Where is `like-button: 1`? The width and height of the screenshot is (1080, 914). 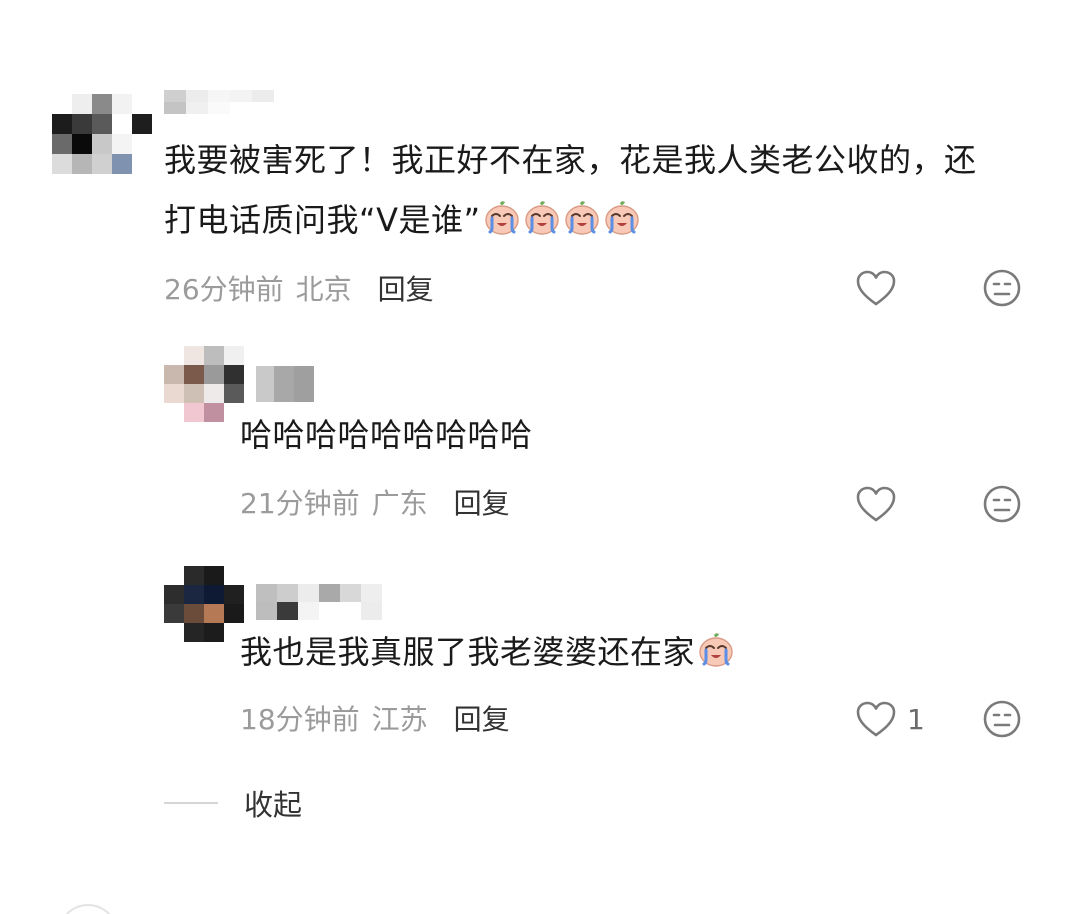 like-button: 1 is located at coordinates (890, 719).